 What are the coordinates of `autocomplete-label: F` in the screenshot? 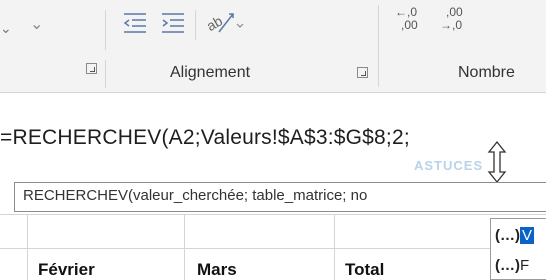 It's located at (525, 265).